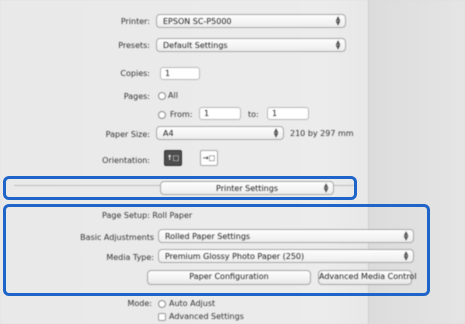 The height and width of the screenshot is (324, 465). I want to click on orientation-portrait-button: ↑□, so click(173, 158).